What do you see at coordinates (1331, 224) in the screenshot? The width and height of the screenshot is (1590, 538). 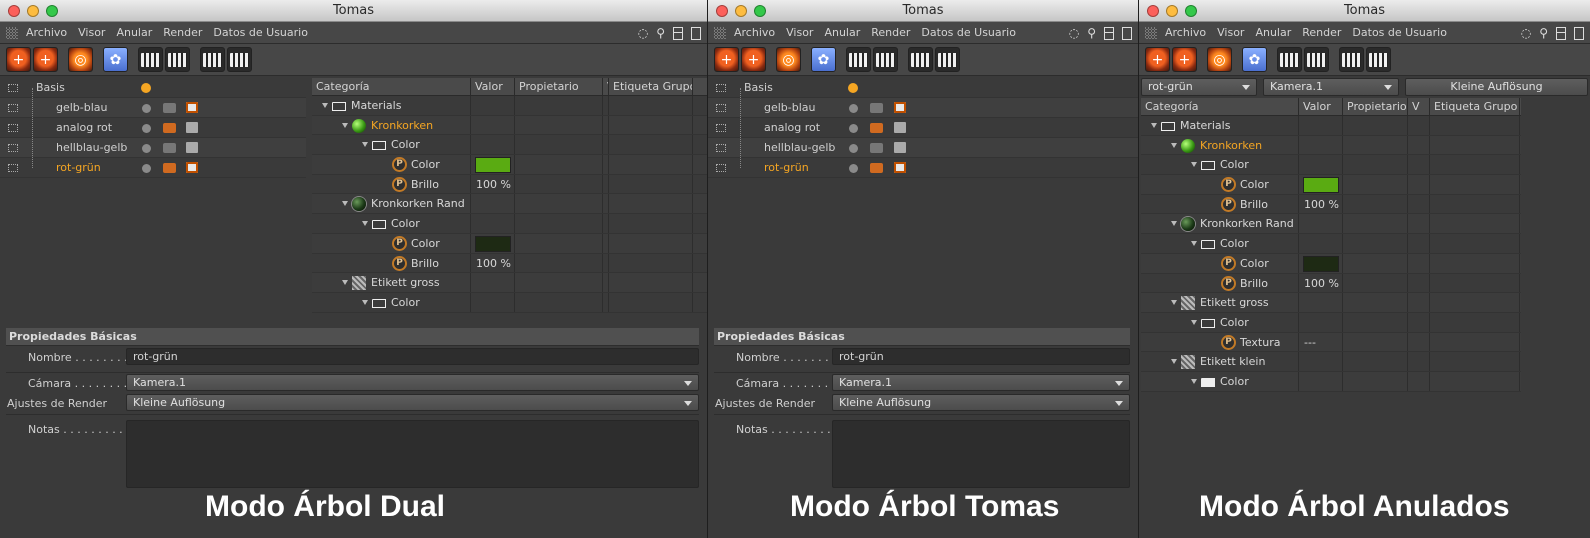 I see `table-row: Kronkorken Rand` at bounding box center [1331, 224].